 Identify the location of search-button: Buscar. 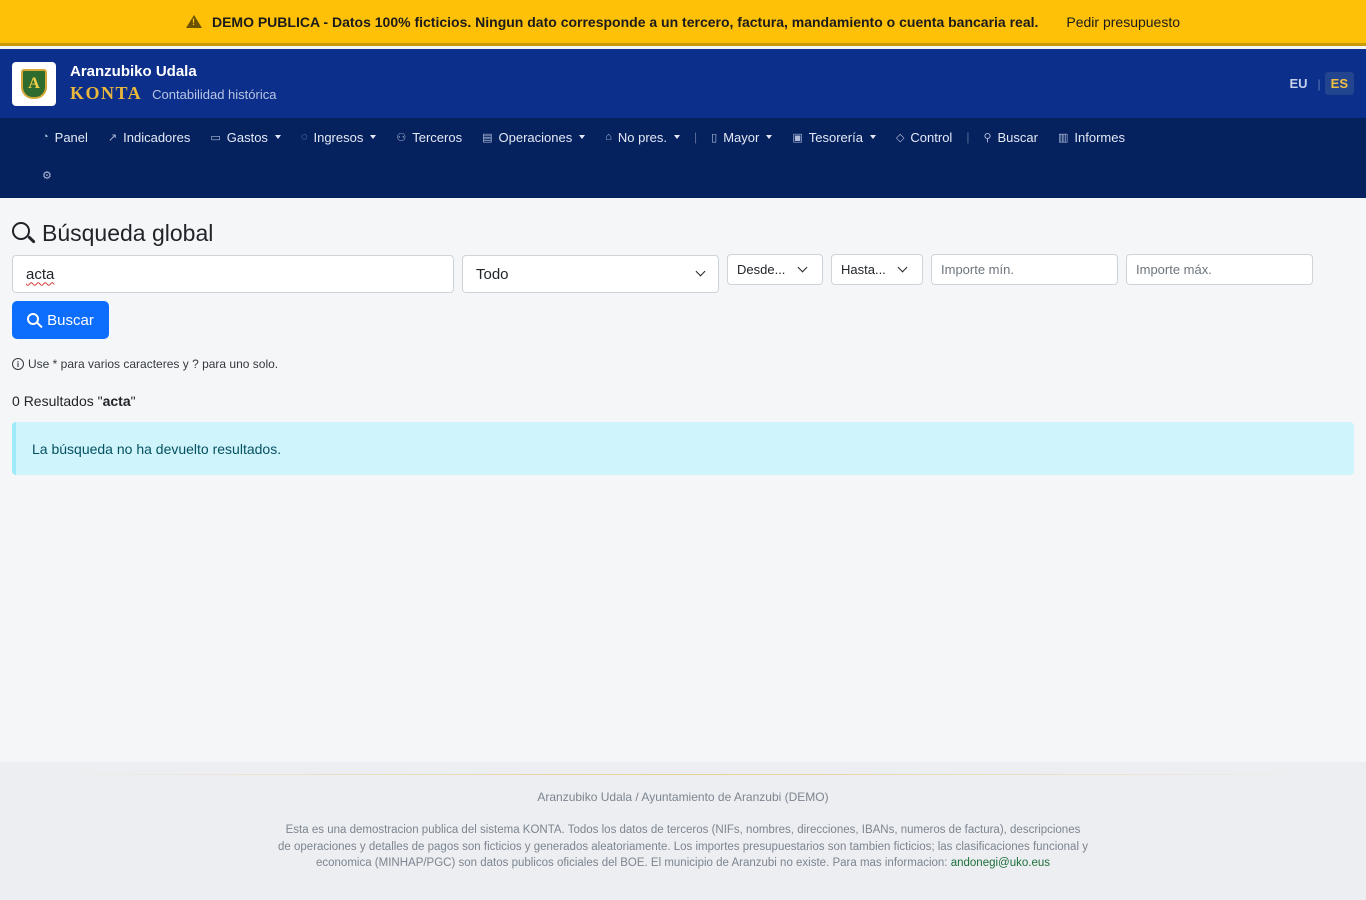
(60, 320).